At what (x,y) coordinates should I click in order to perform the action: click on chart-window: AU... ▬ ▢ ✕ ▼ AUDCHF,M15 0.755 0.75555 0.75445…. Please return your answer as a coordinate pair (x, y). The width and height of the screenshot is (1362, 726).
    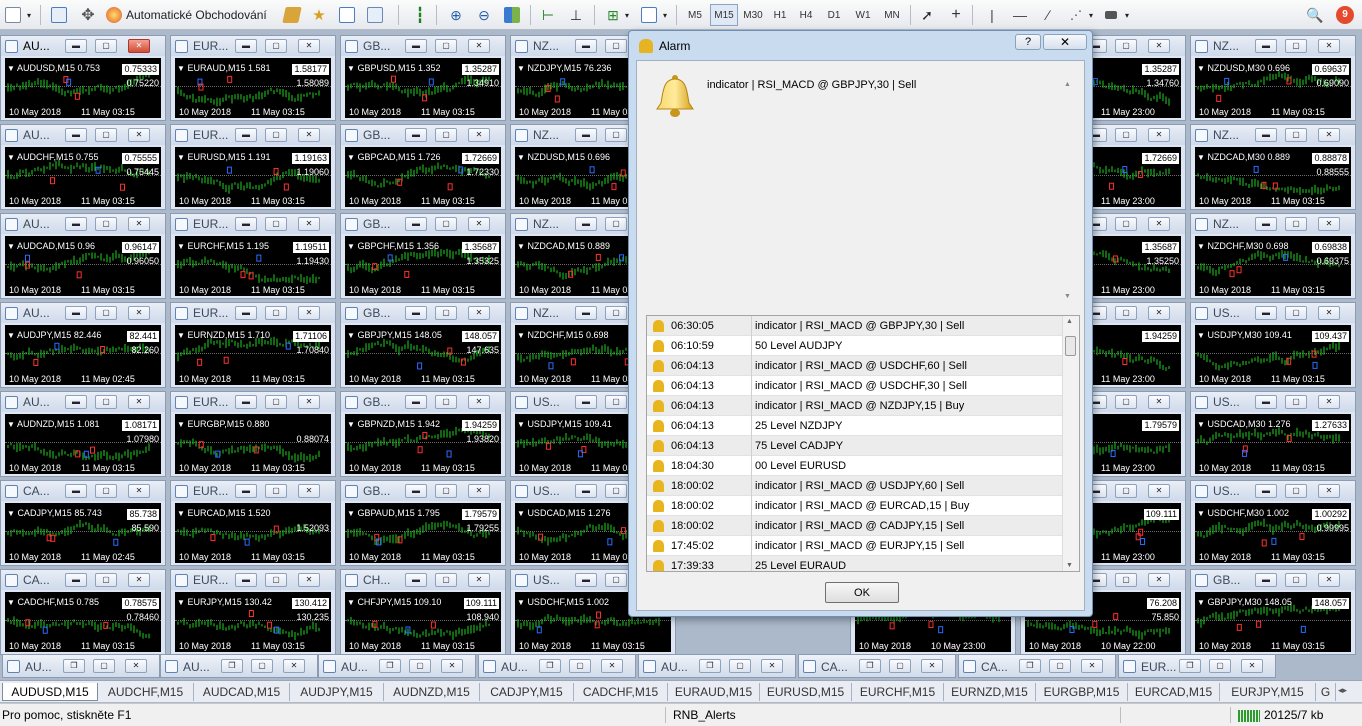
    Looking at the image, I should click on (83, 167).